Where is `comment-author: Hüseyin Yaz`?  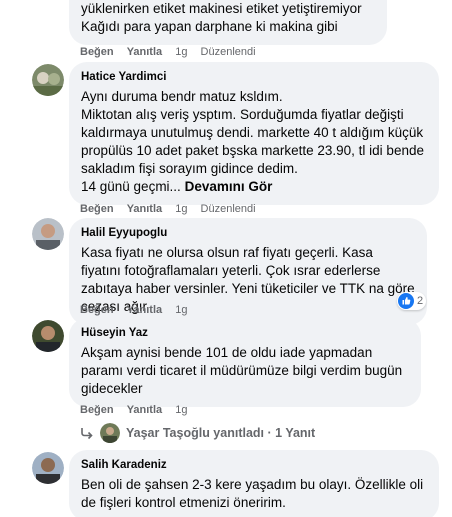
comment-author: Hüseyin Yaz is located at coordinates (245, 333).